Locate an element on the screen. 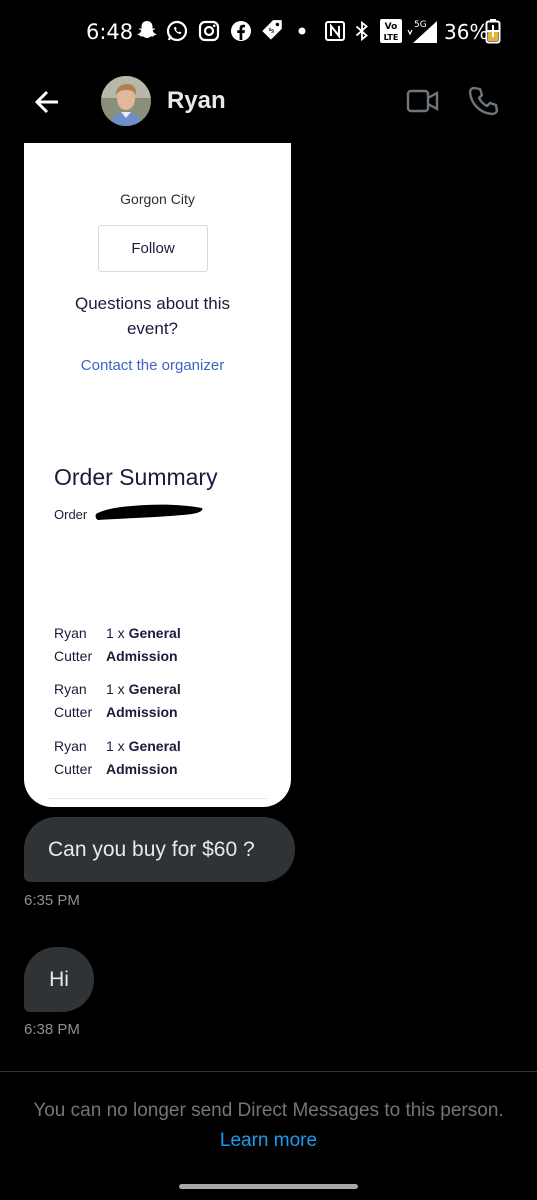 This screenshot has height=1200, width=537. snapchat-icon is located at coordinates (147, 31).